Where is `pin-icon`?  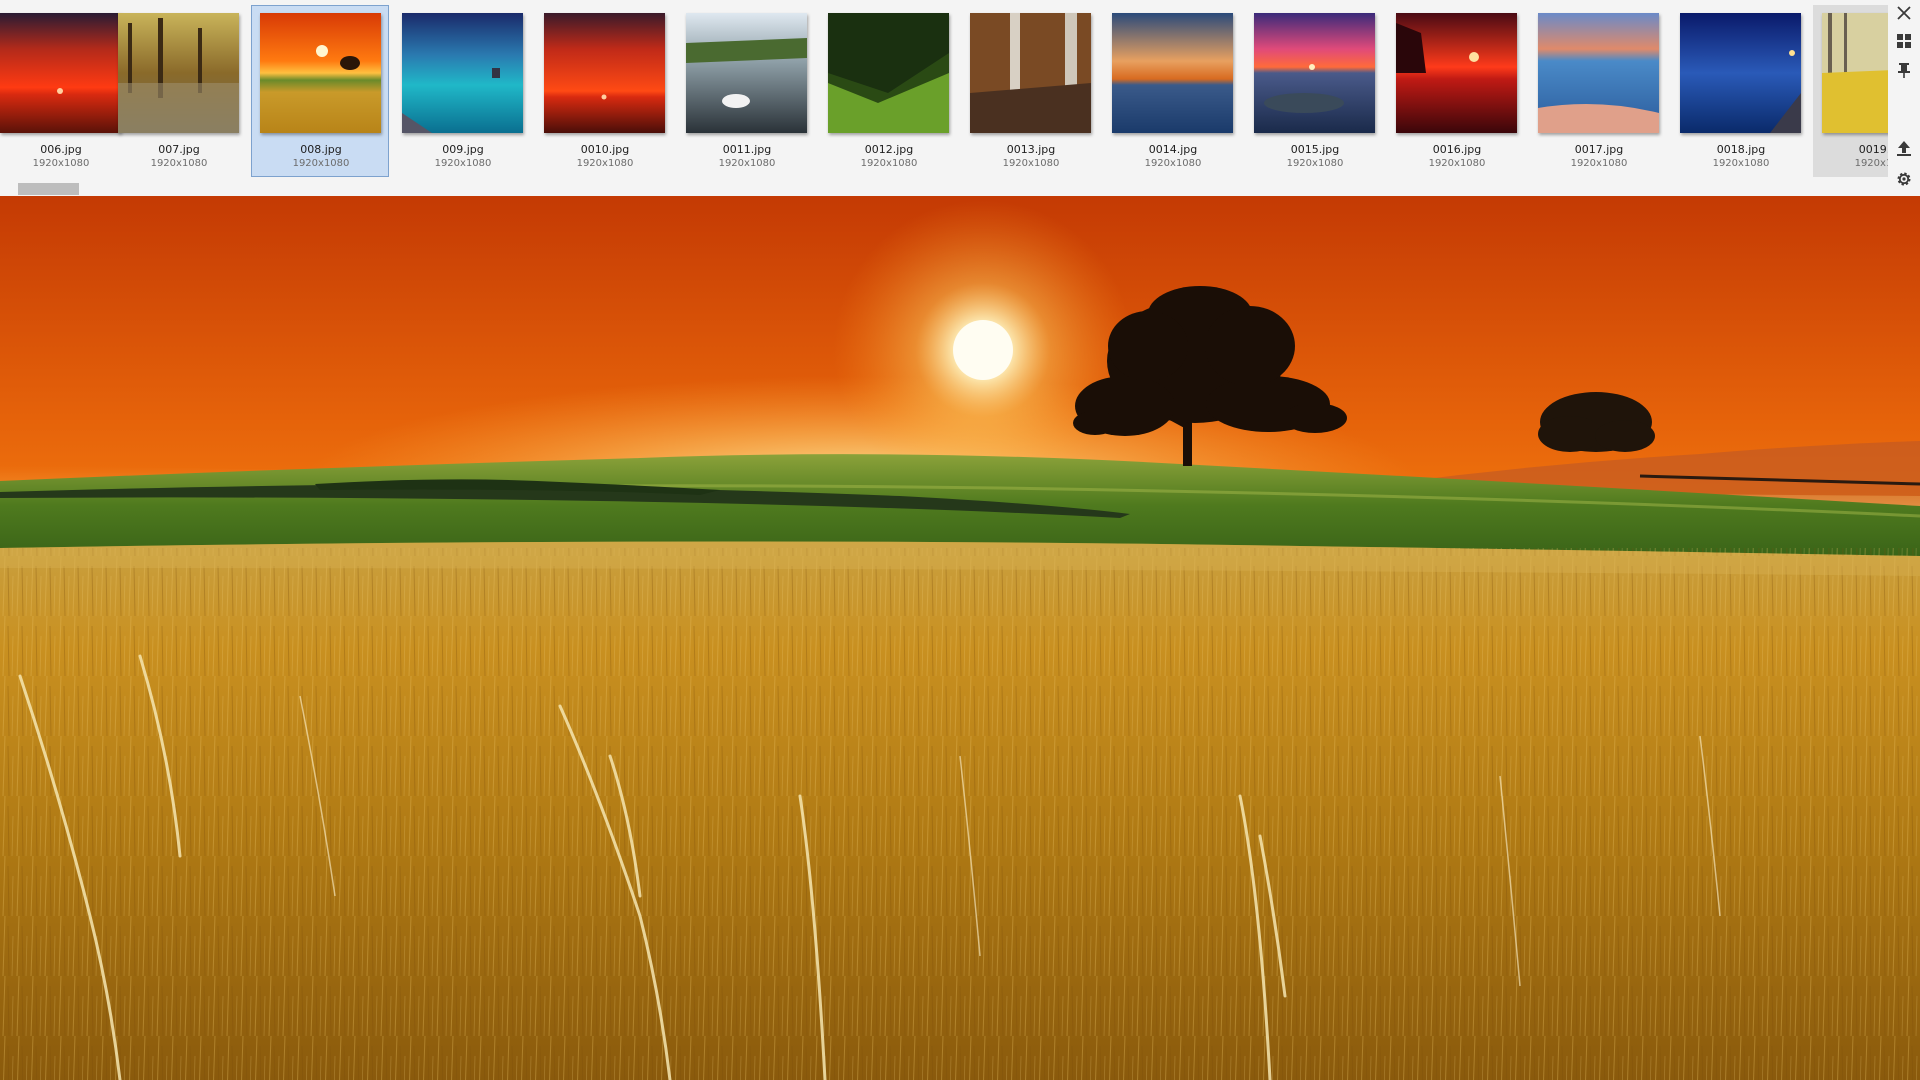 pin-icon is located at coordinates (1904, 72).